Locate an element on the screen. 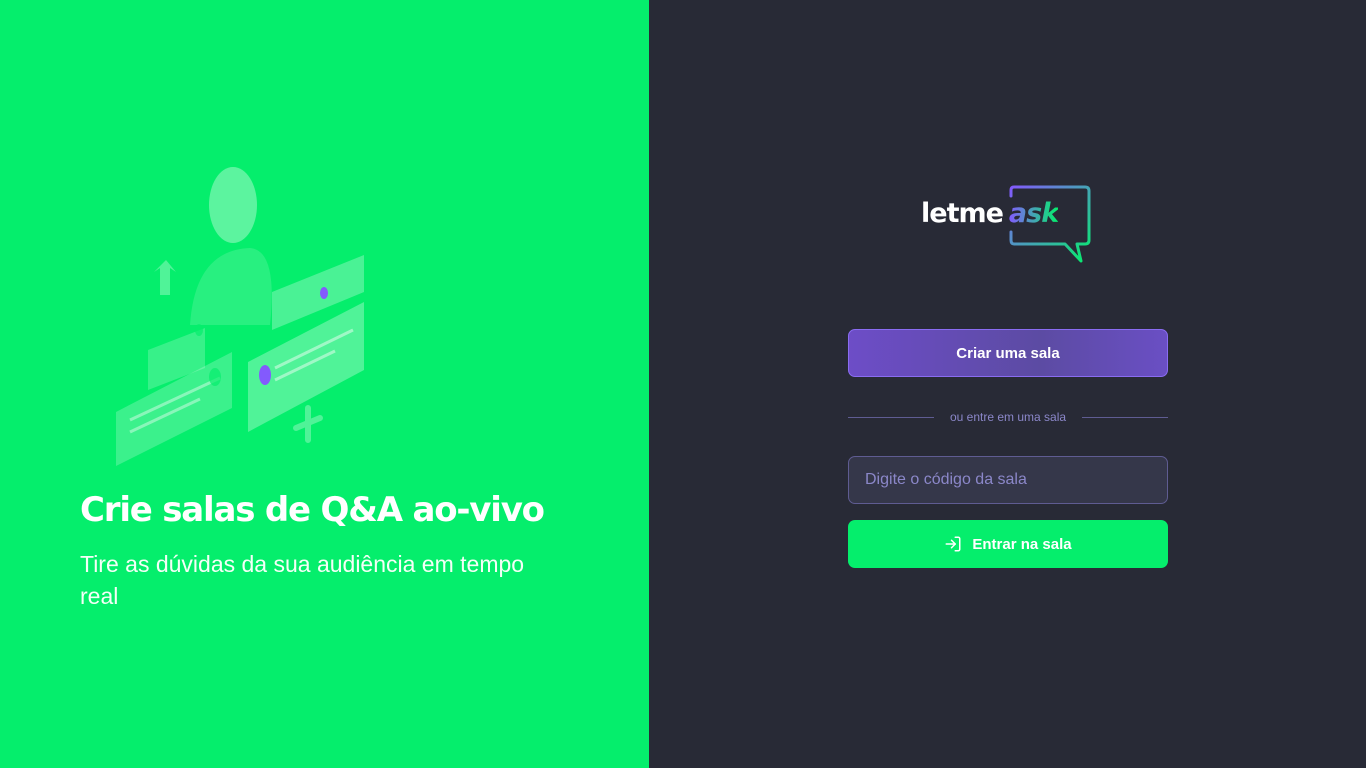 The width and height of the screenshot is (1366, 768). room-code-input is located at coordinates (1008, 480).